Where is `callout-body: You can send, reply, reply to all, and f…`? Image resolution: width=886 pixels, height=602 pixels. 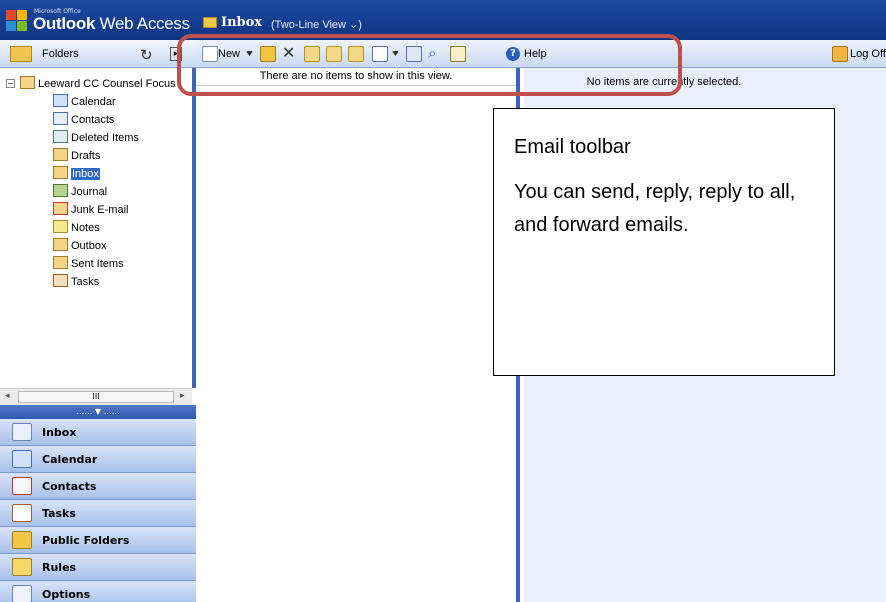
callout-body: You can send, reply, reply to all, and f… is located at coordinates (655, 208).